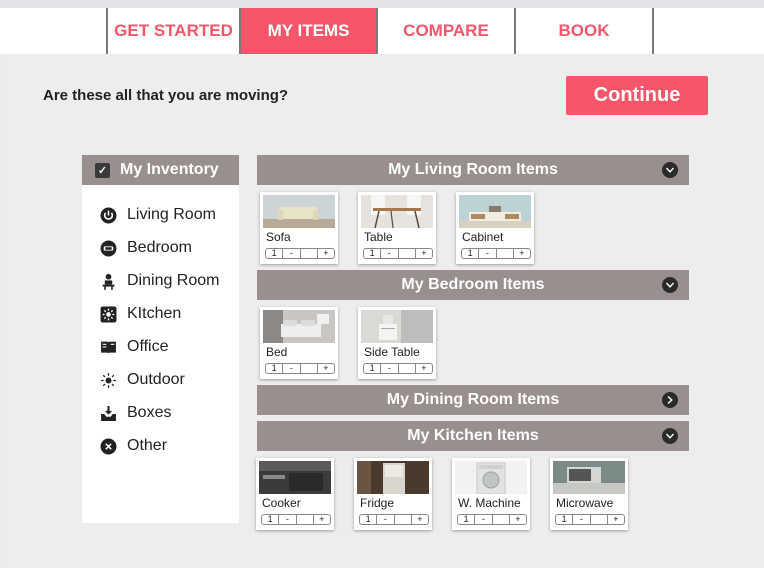 This screenshot has width=764, height=568. Describe the element at coordinates (166, 95) in the screenshot. I see `page-question: Are these all that you are moving?` at that location.